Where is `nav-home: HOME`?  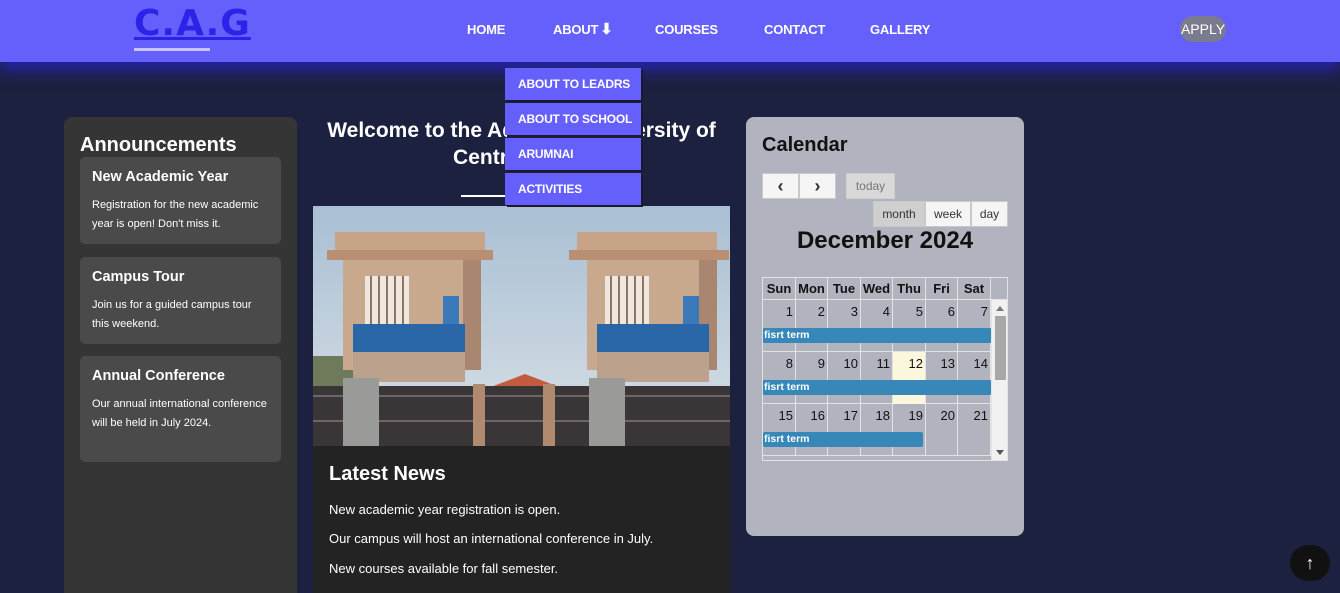
nav-home: HOME is located at coordinates (486, 30).